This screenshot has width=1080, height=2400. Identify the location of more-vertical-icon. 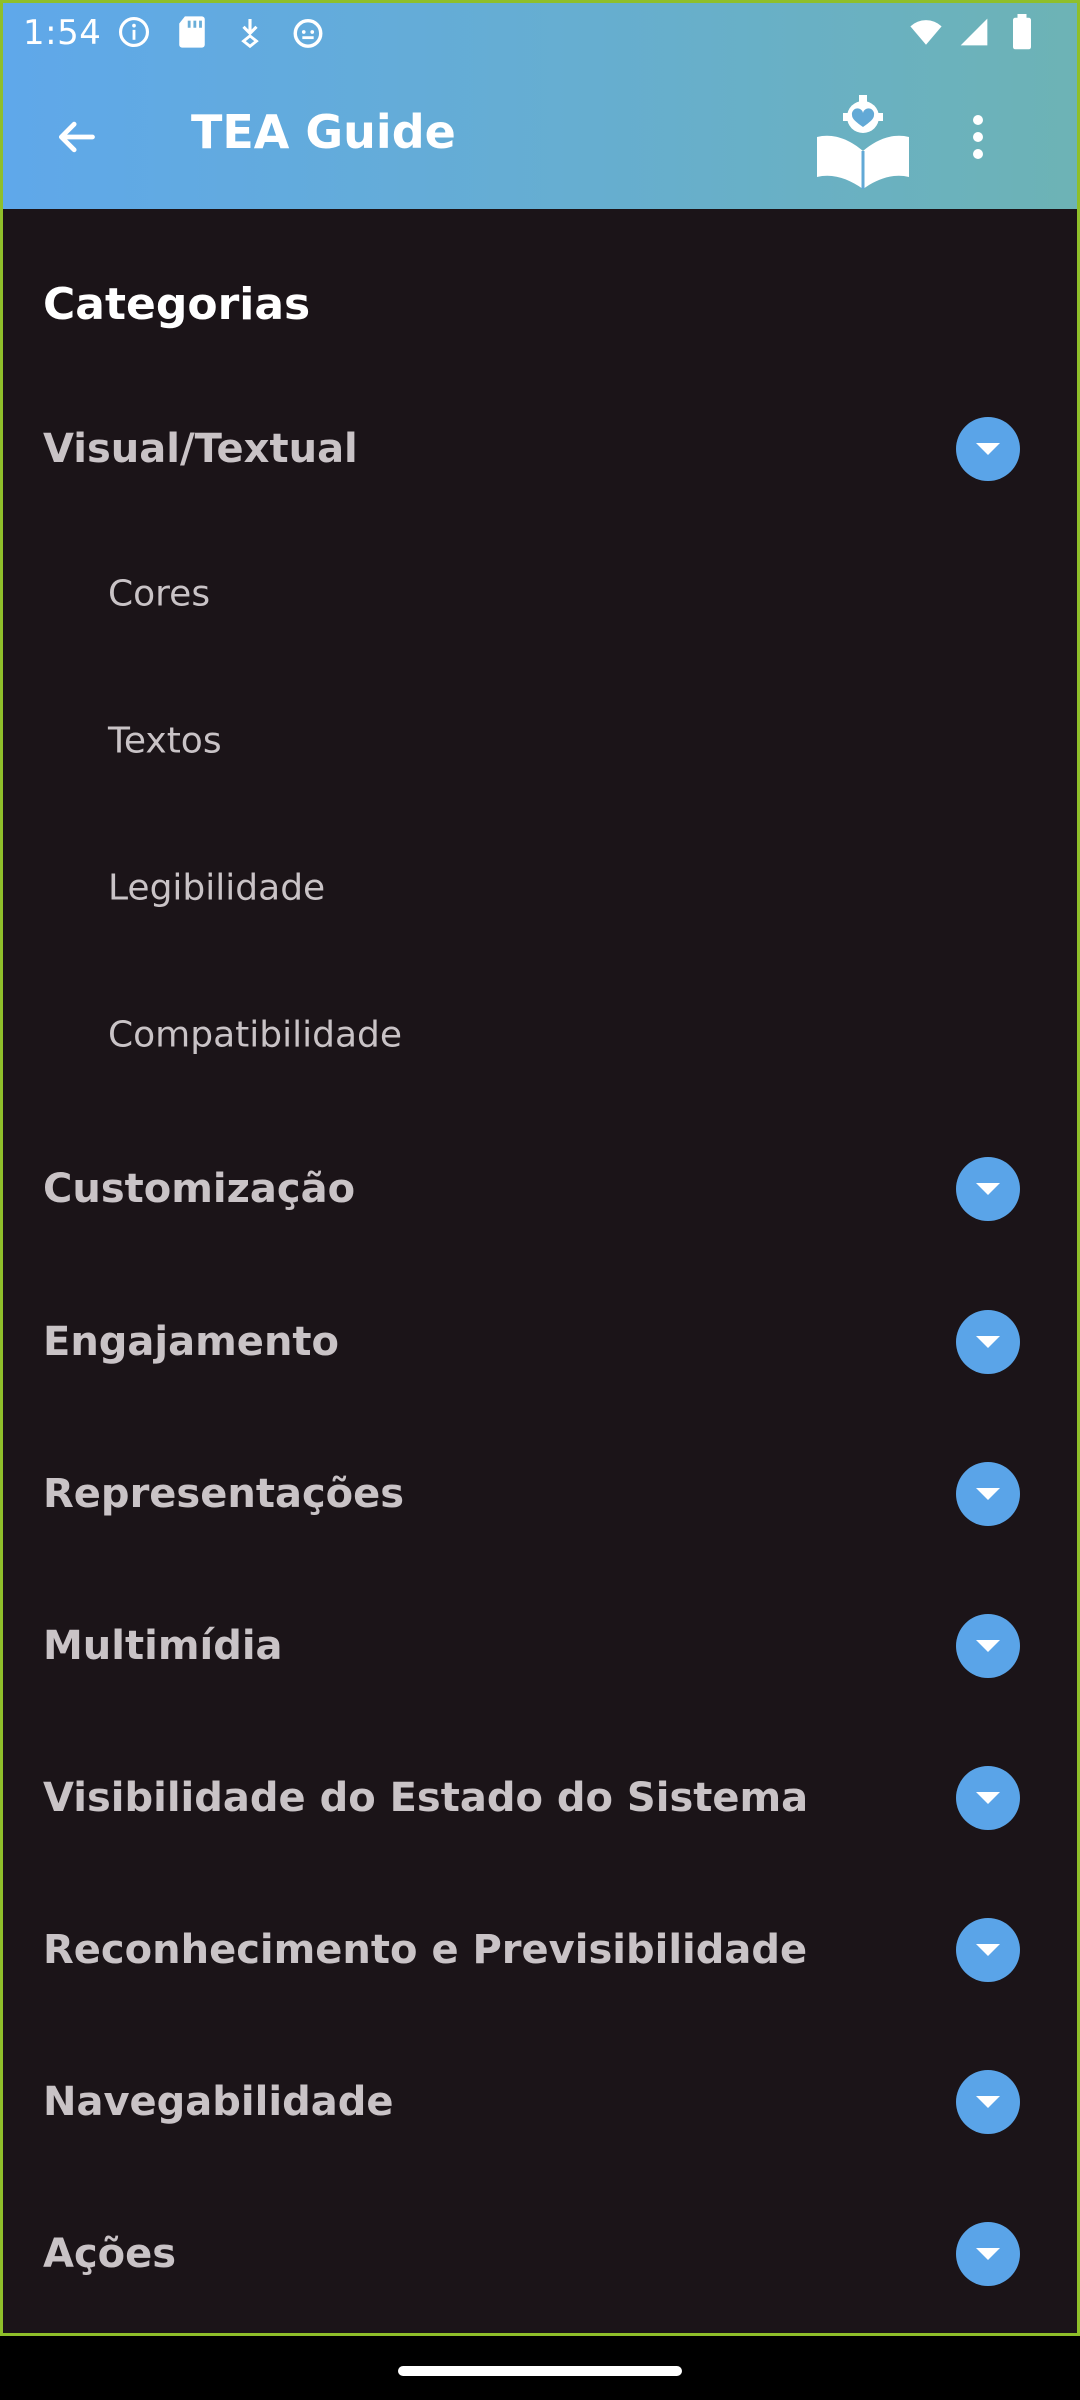
(978, 137).